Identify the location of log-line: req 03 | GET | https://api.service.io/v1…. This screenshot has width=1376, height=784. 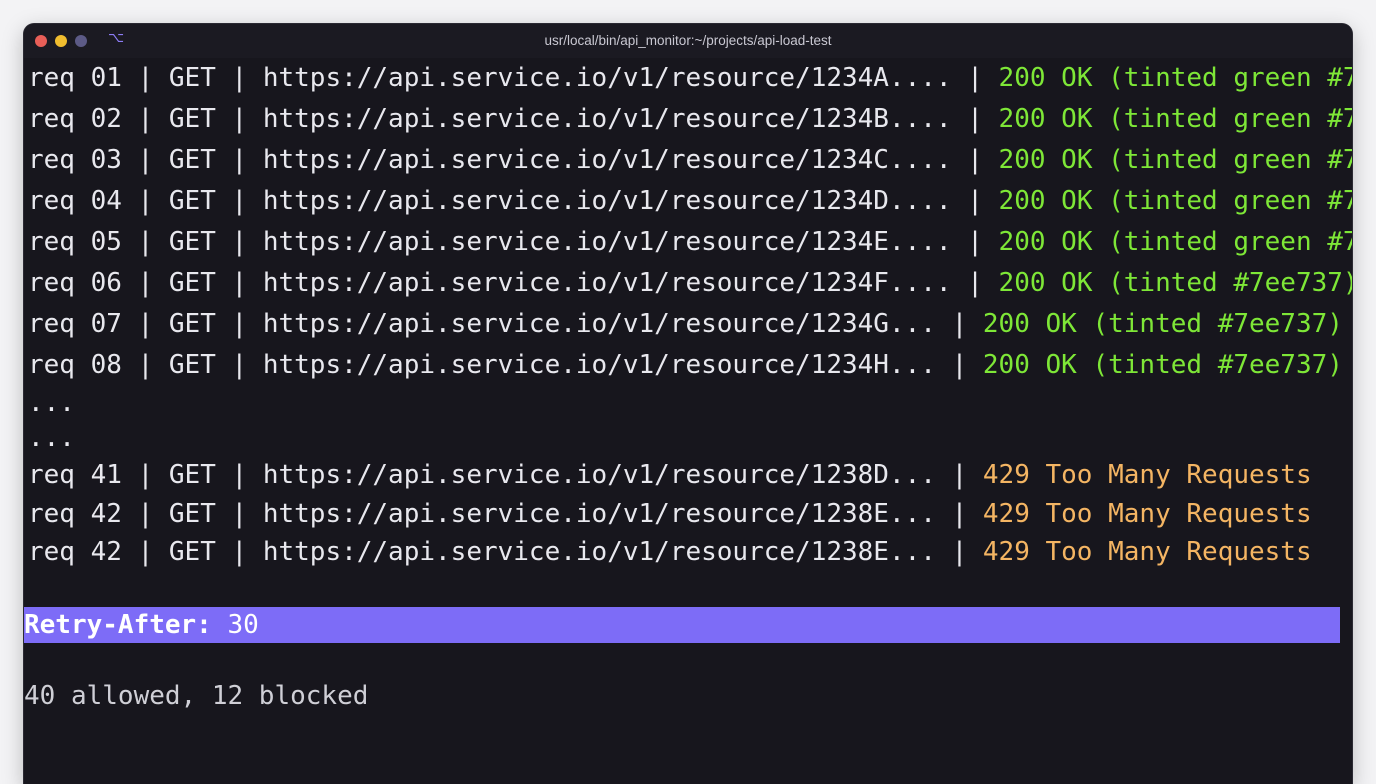
(690, 160).